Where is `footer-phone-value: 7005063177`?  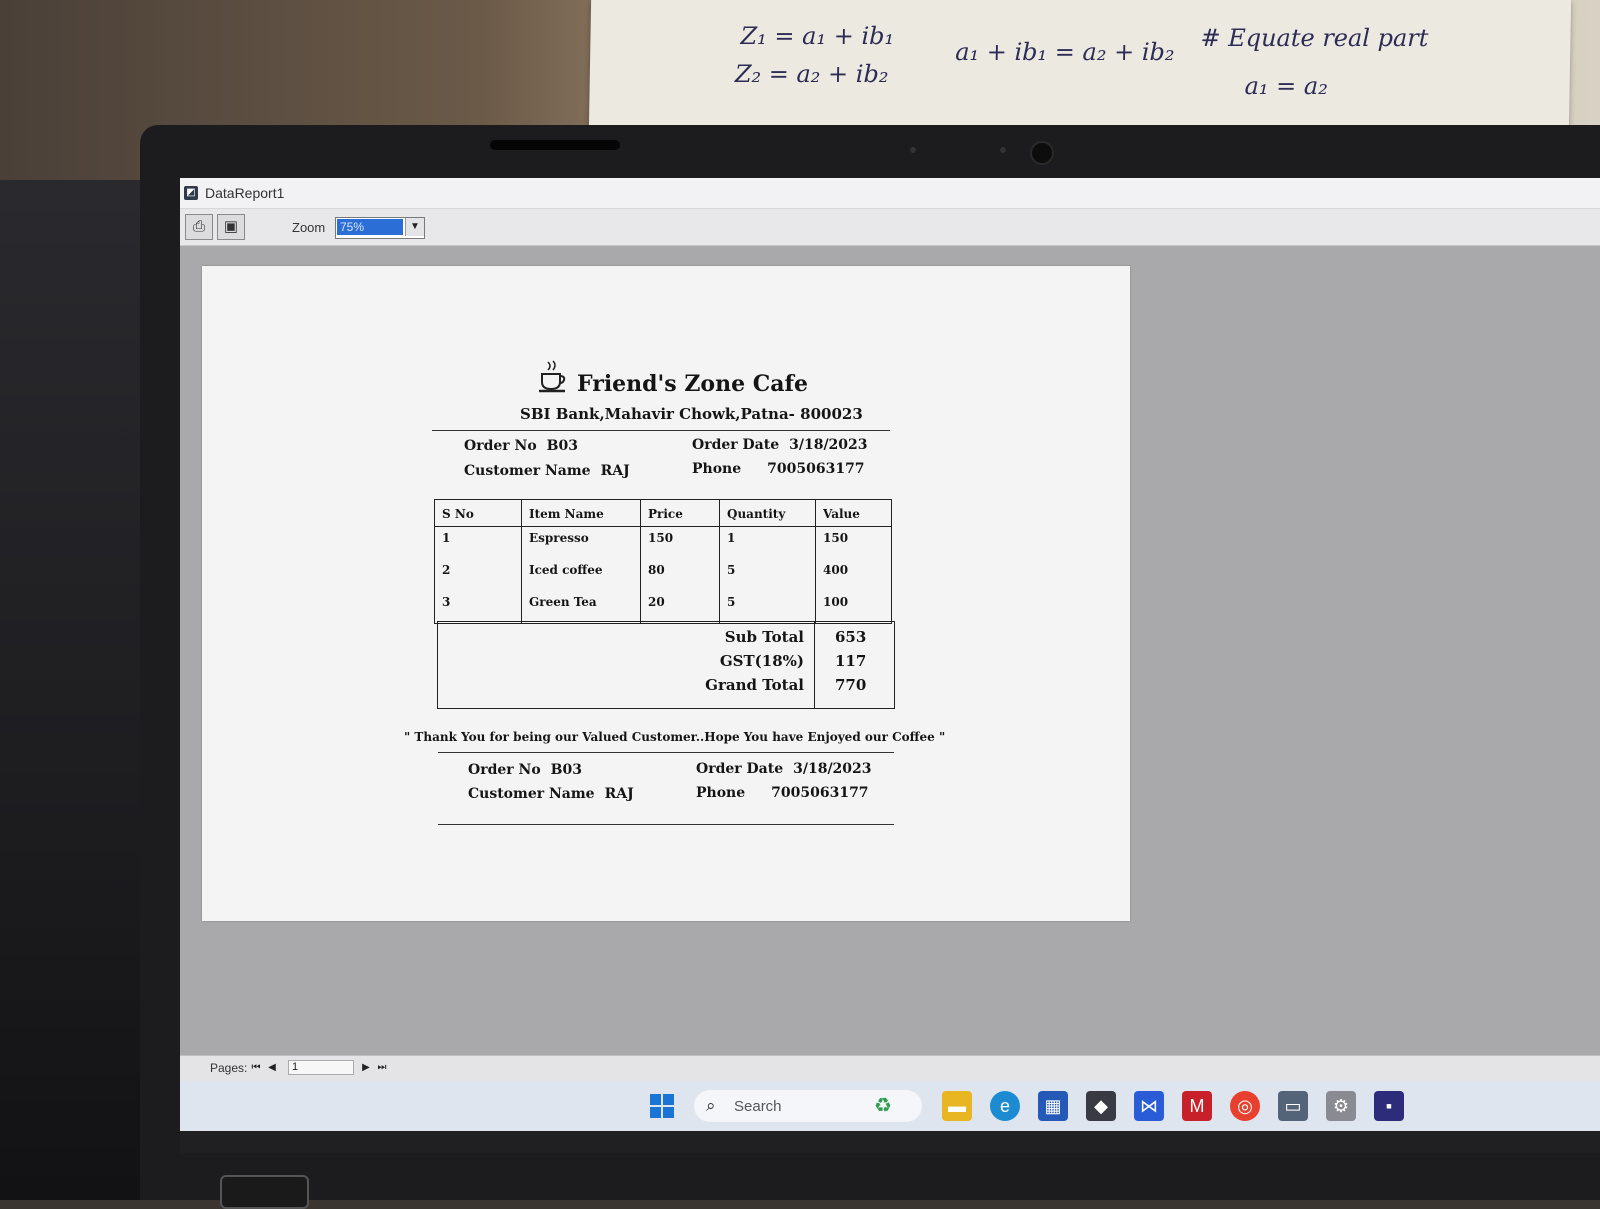 footer-phone-value: 7005063177 is located at coordinates (820, 793).